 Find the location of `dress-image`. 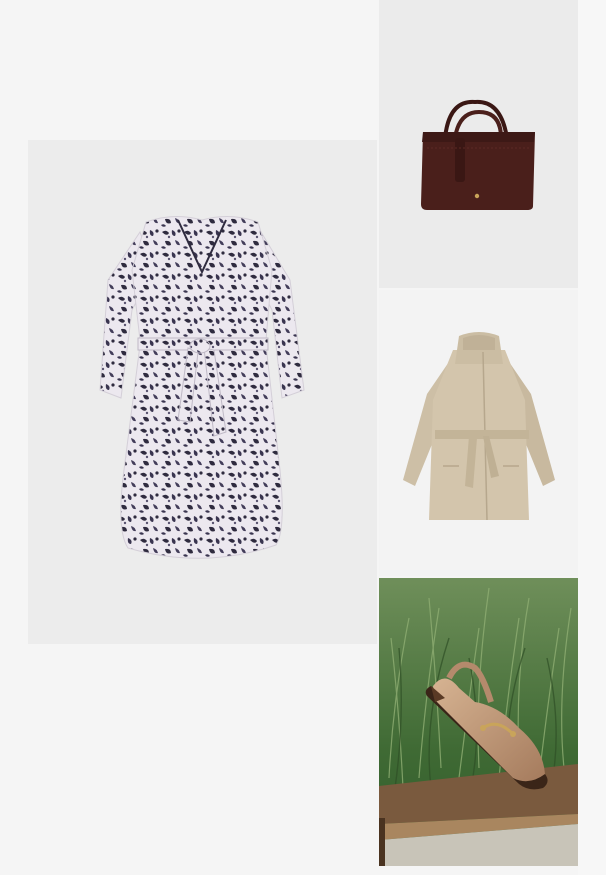

dress-image is located at coordinates (202, 387).